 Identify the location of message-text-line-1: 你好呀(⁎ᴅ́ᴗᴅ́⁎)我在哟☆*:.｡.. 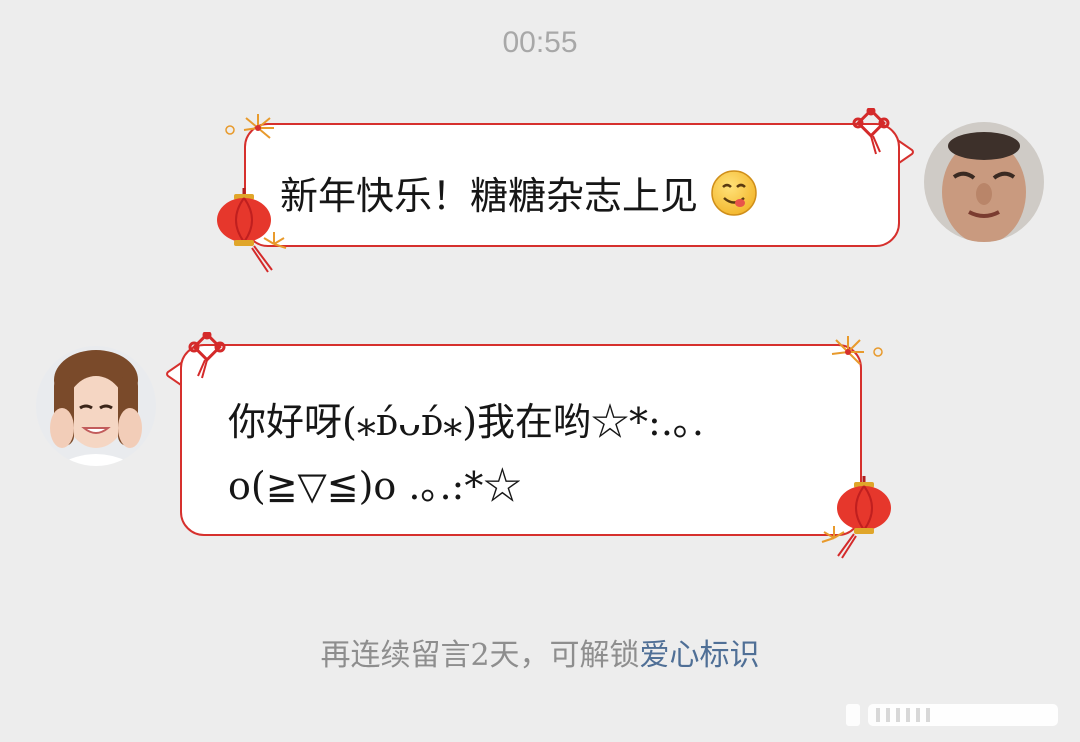
(466, 422).